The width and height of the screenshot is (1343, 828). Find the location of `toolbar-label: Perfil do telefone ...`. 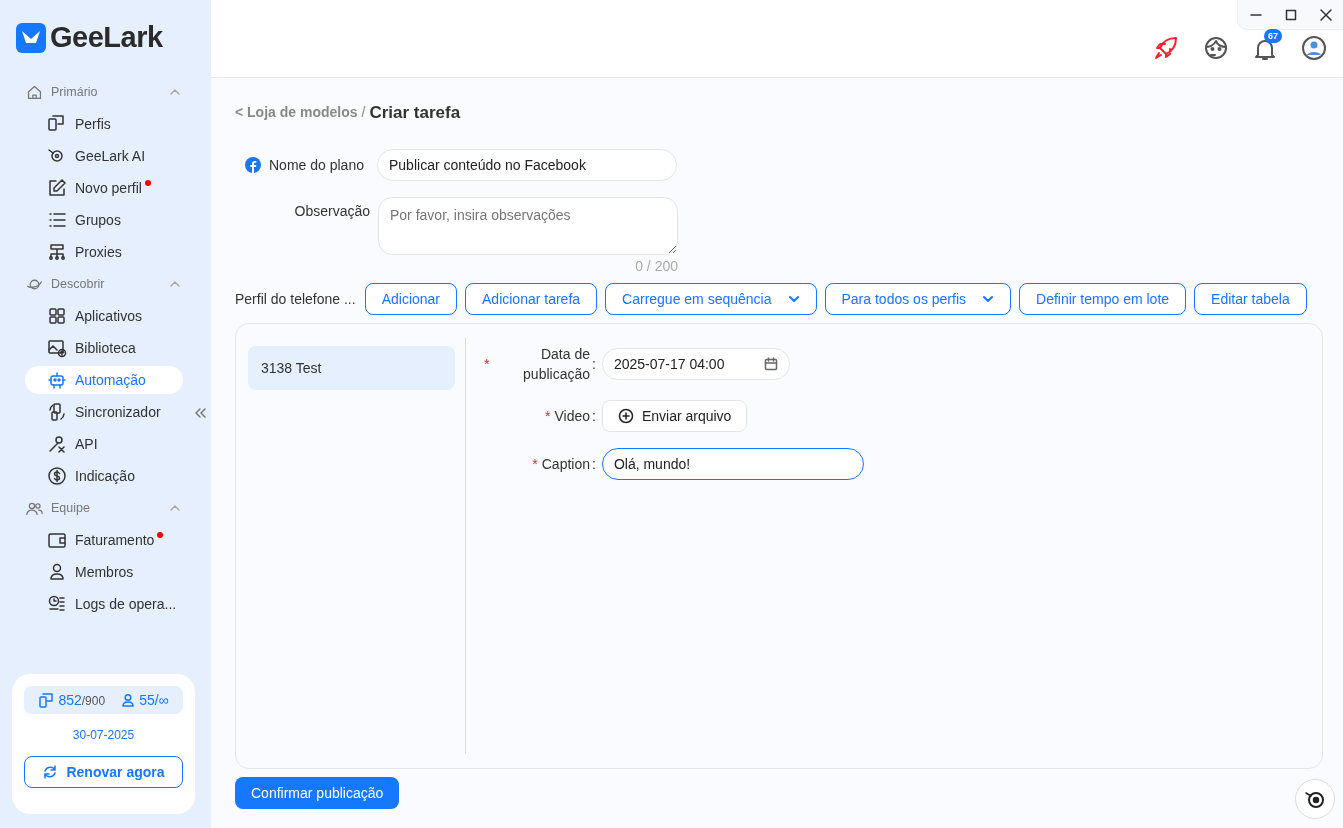

toolbar-label: Perfil do telefone ... is located at coordinates (295, 299).